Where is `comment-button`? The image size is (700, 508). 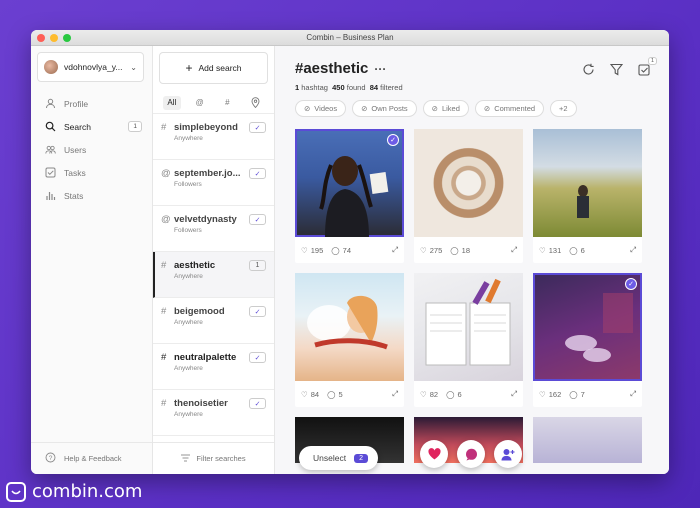 comment-button is located at coordinates (471, 454).